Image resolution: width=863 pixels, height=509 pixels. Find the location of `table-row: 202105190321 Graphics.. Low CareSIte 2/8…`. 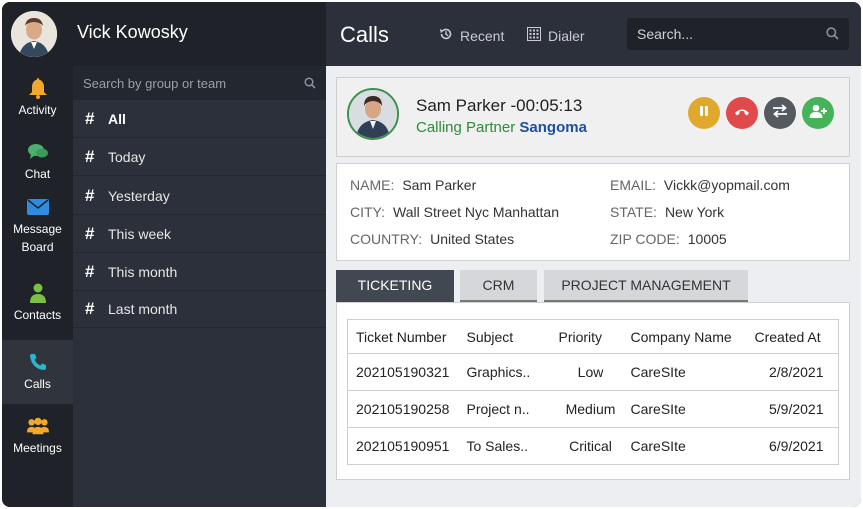

table-row: 202105190321 Graphics.. Low CareSIte 2/8… is located at coordinates (593, 372).